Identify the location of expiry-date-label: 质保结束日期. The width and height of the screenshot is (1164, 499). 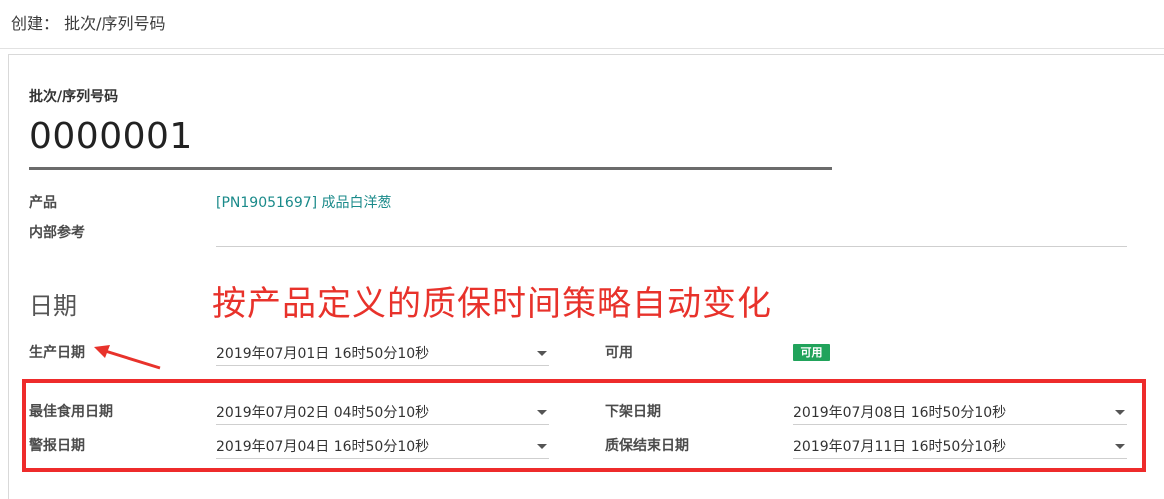
(647, 446).